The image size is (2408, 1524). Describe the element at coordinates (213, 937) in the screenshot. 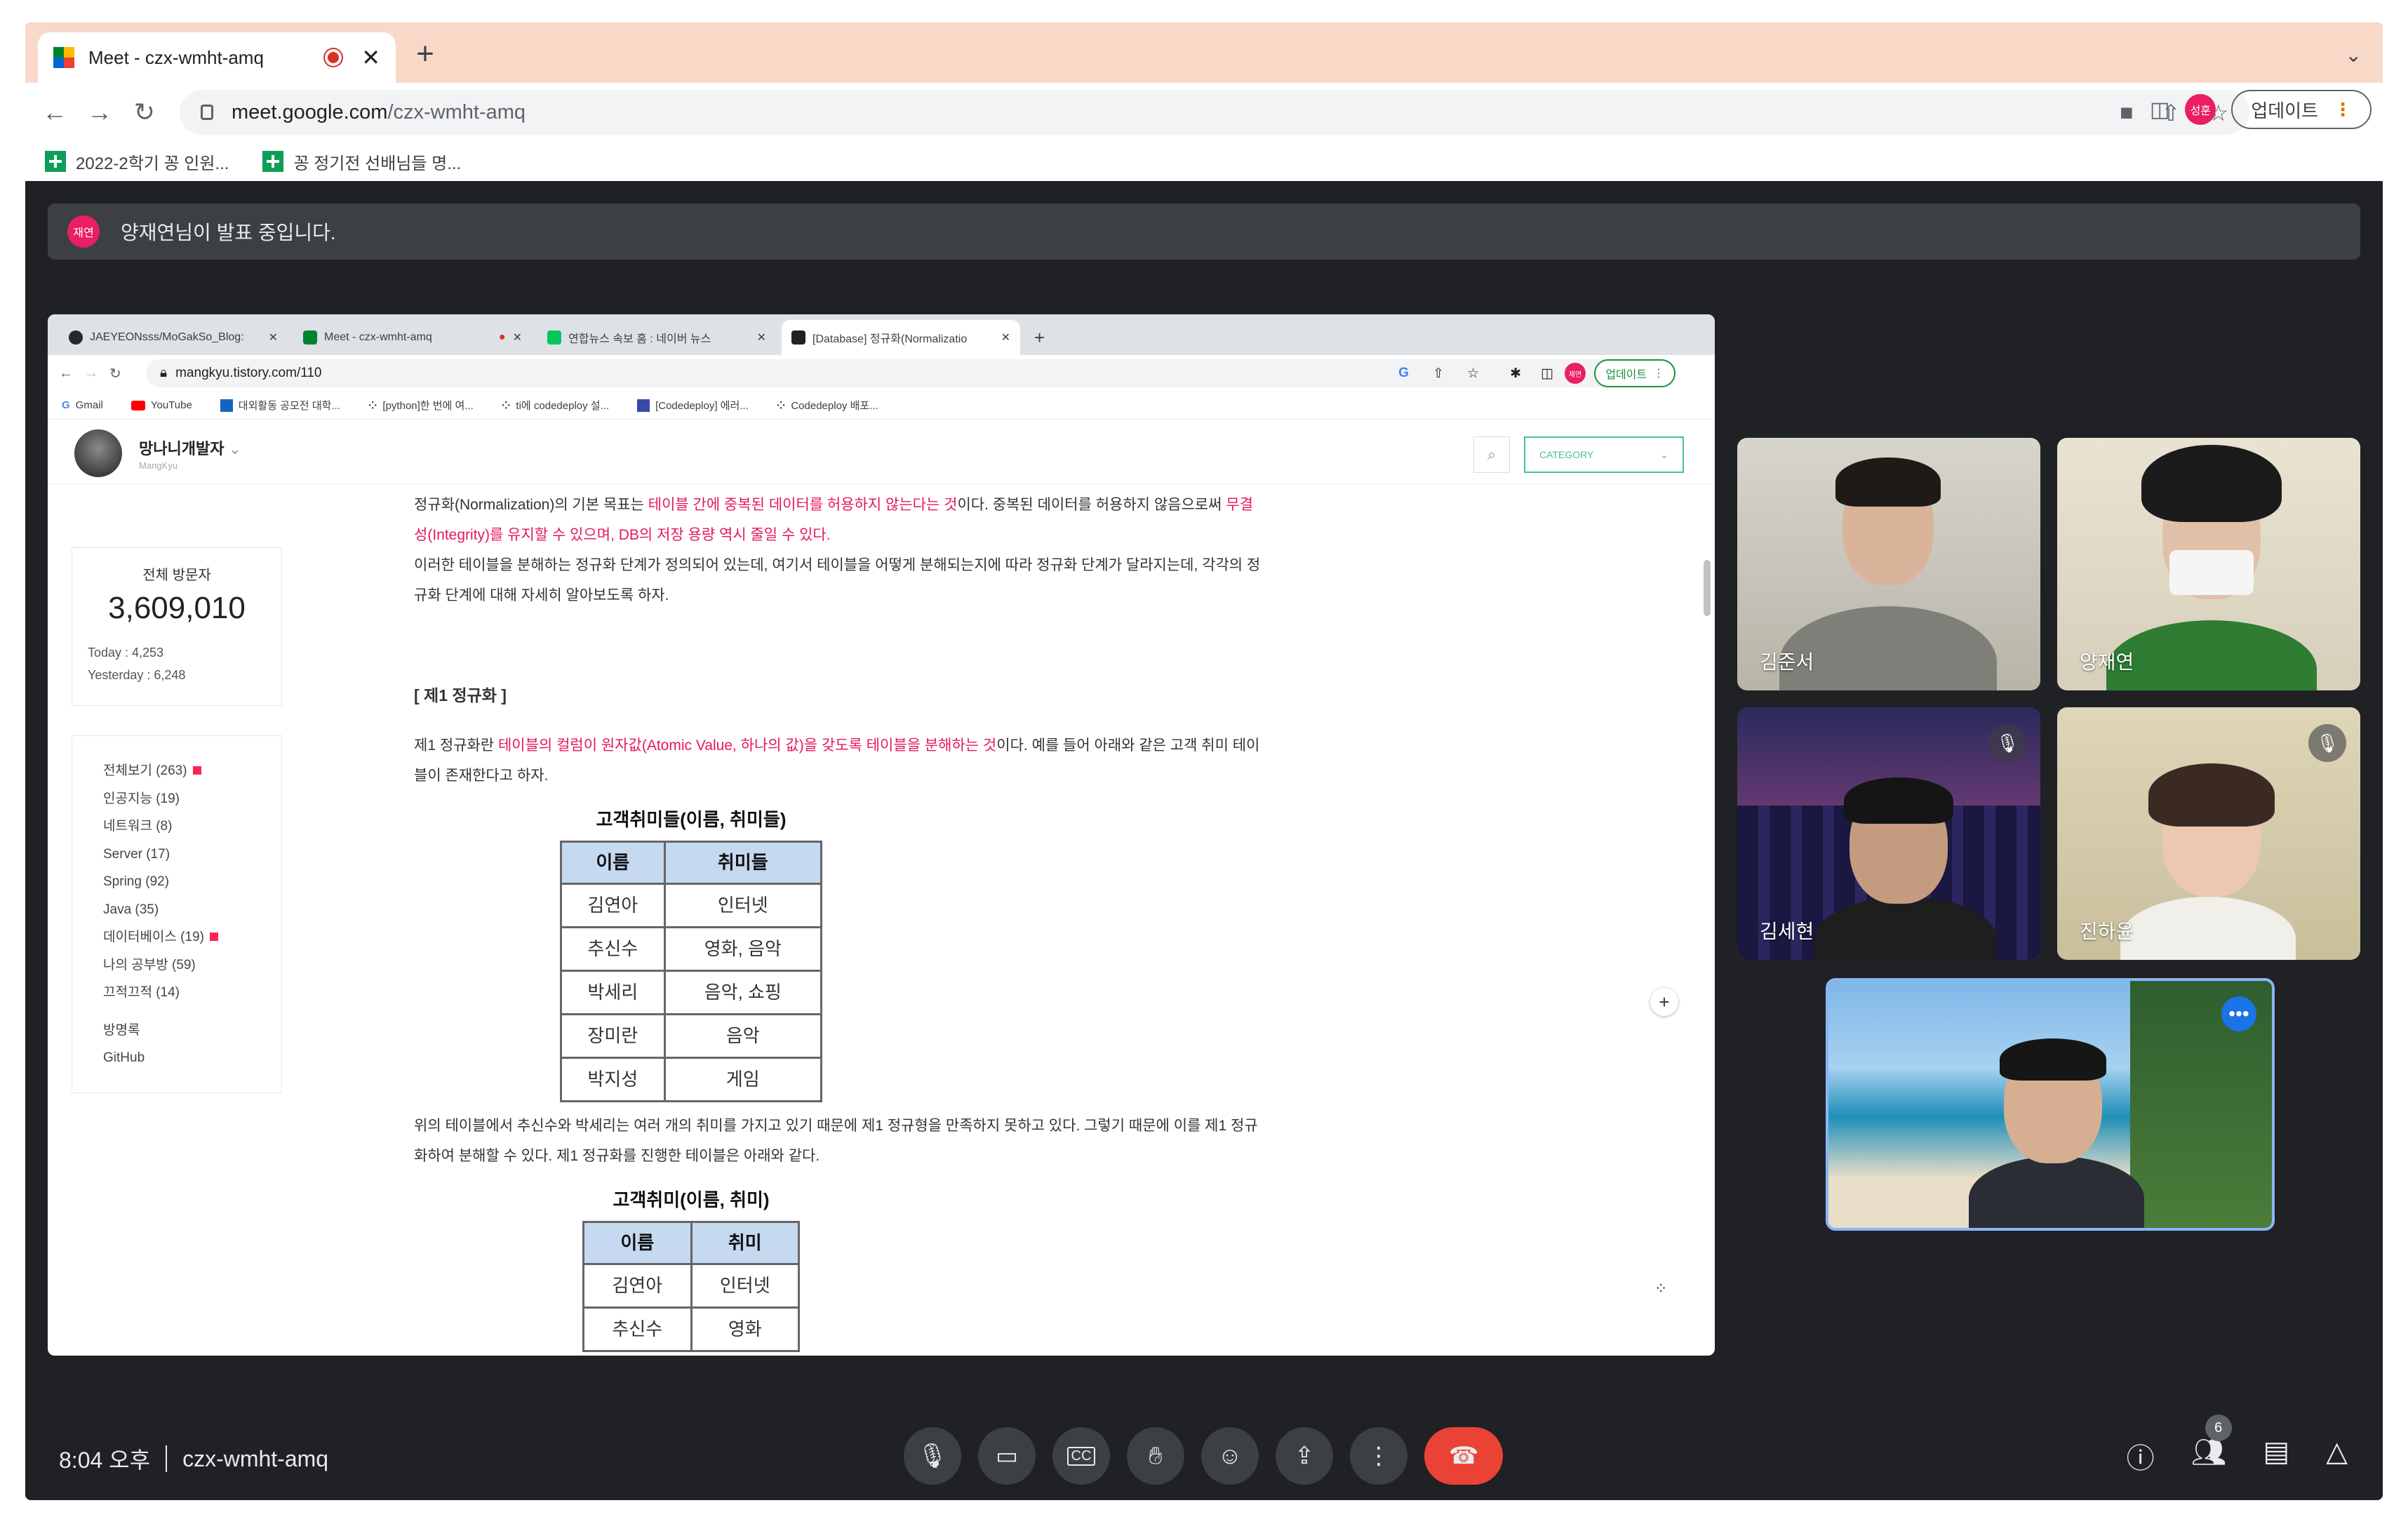

I see `new-badge-icon` at that location.